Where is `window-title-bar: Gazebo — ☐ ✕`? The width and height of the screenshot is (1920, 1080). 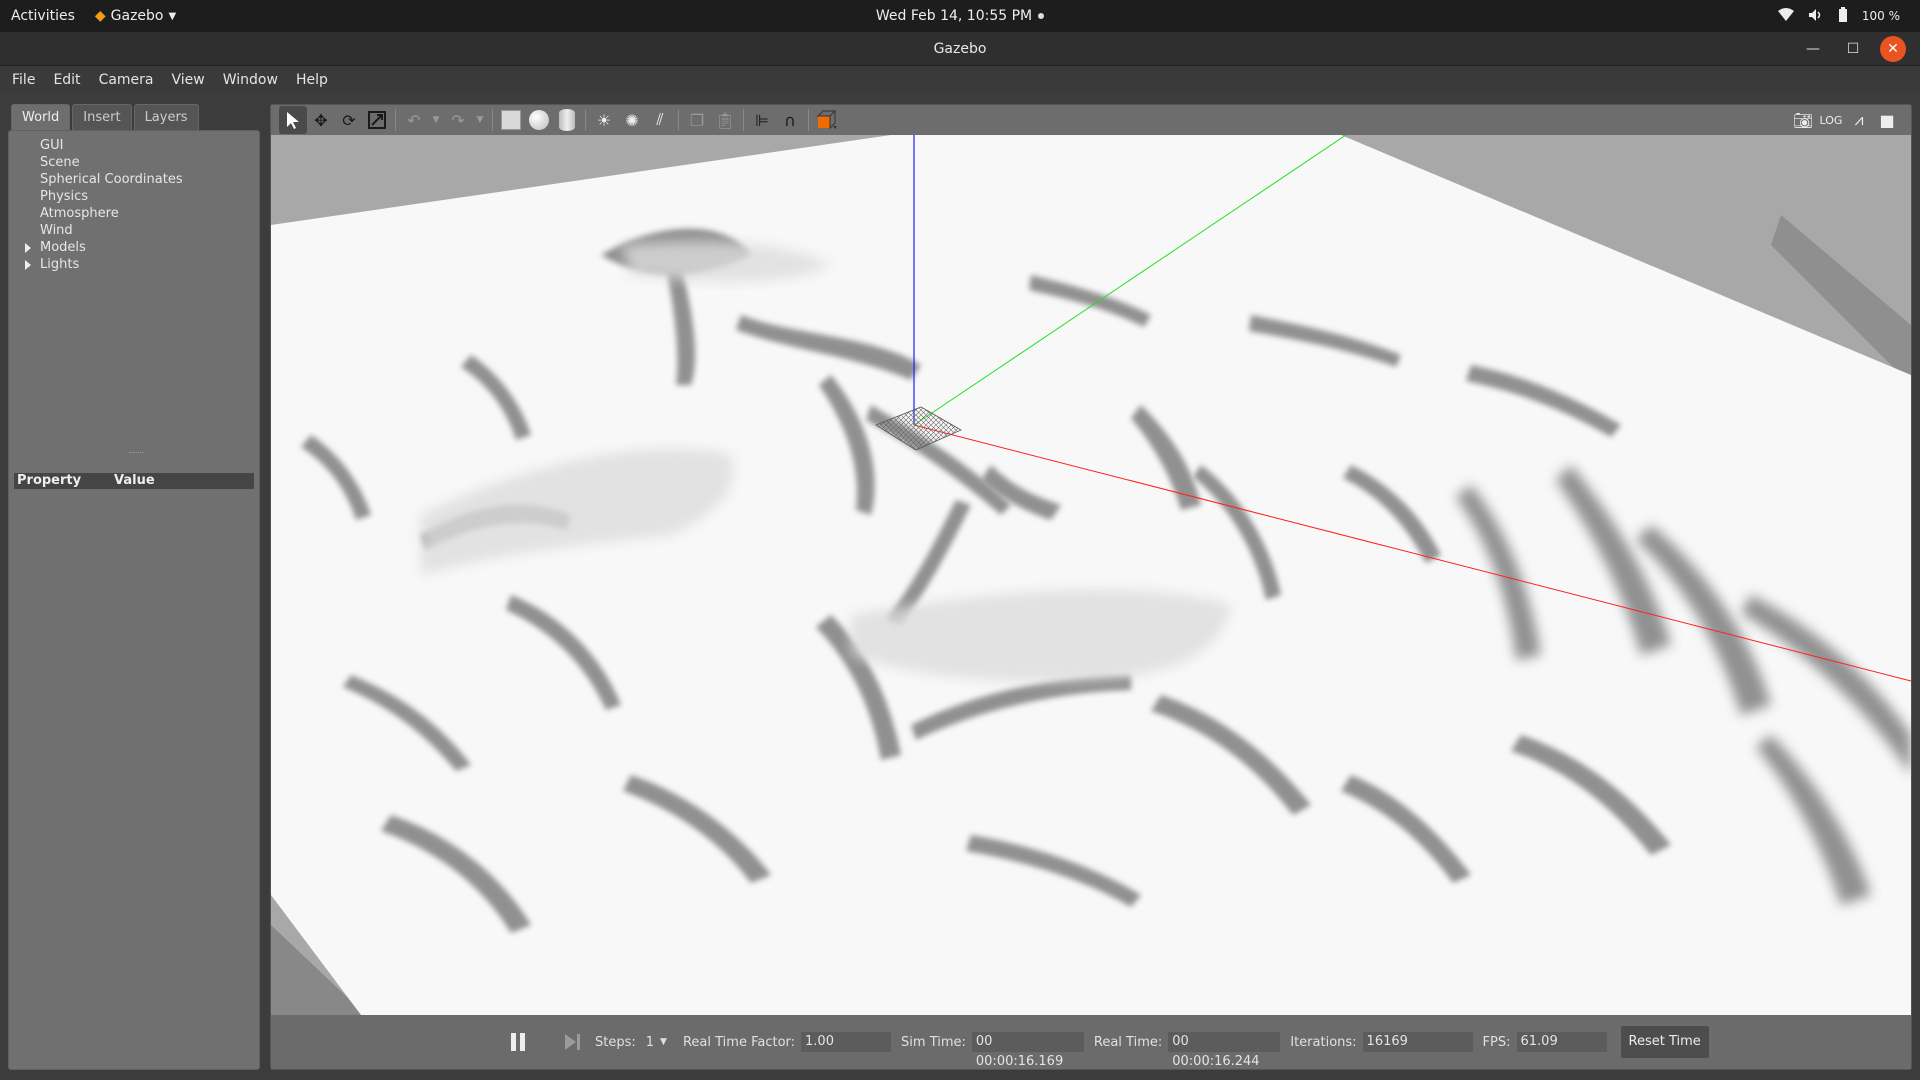
window-title-bar: Gazebo — ☐ ✕ is located at coordinates (960, 49).